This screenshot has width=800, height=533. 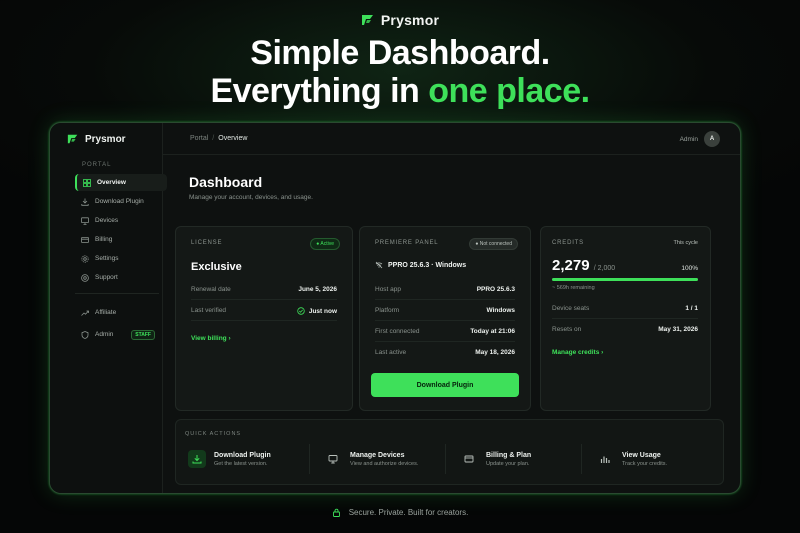 I want to click on row-key: Device seats, so click(x=571, y=308).